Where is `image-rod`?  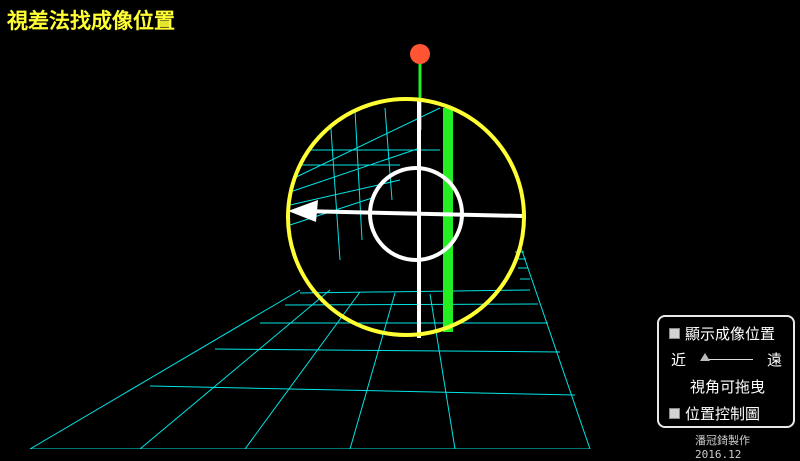
image-rod is located at coordinates (448, 220).